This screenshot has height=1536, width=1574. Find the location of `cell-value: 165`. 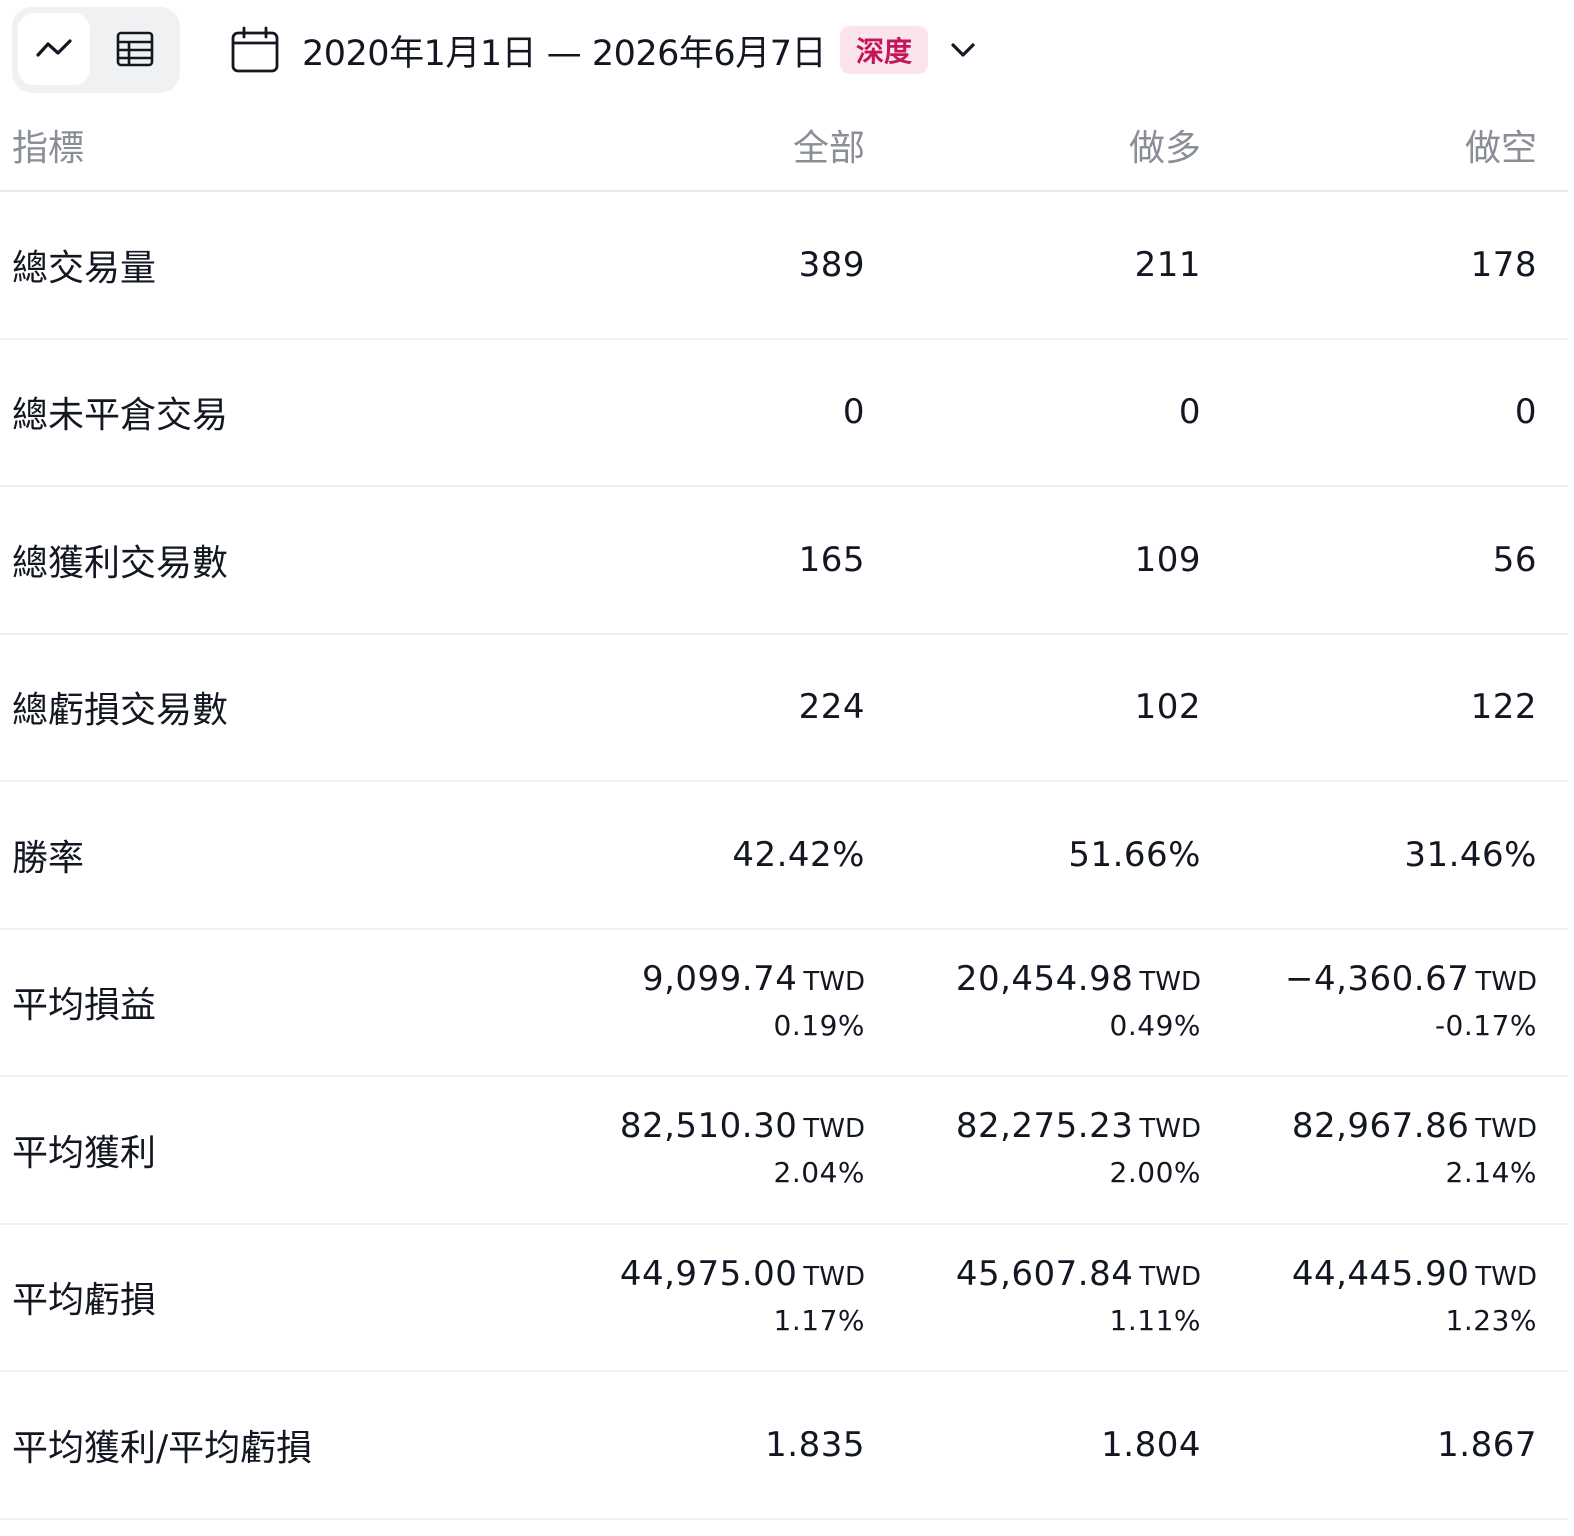

cell-value: 165 is located at coordinates (832, 560).